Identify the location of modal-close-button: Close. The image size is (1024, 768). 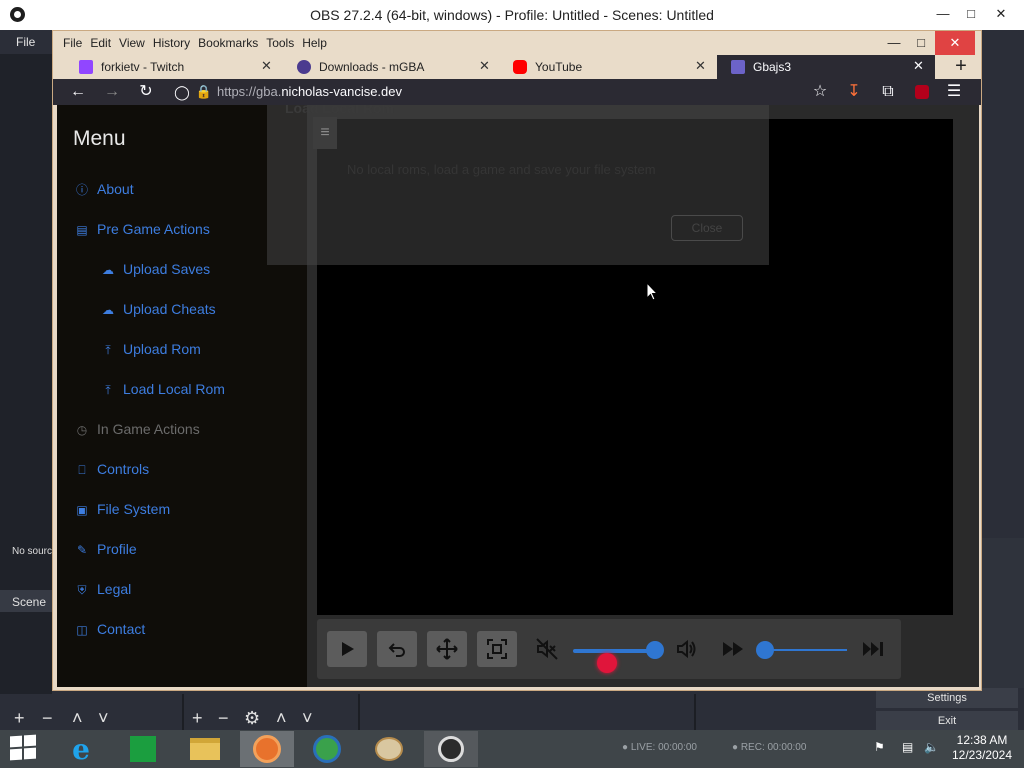
(707, 228).